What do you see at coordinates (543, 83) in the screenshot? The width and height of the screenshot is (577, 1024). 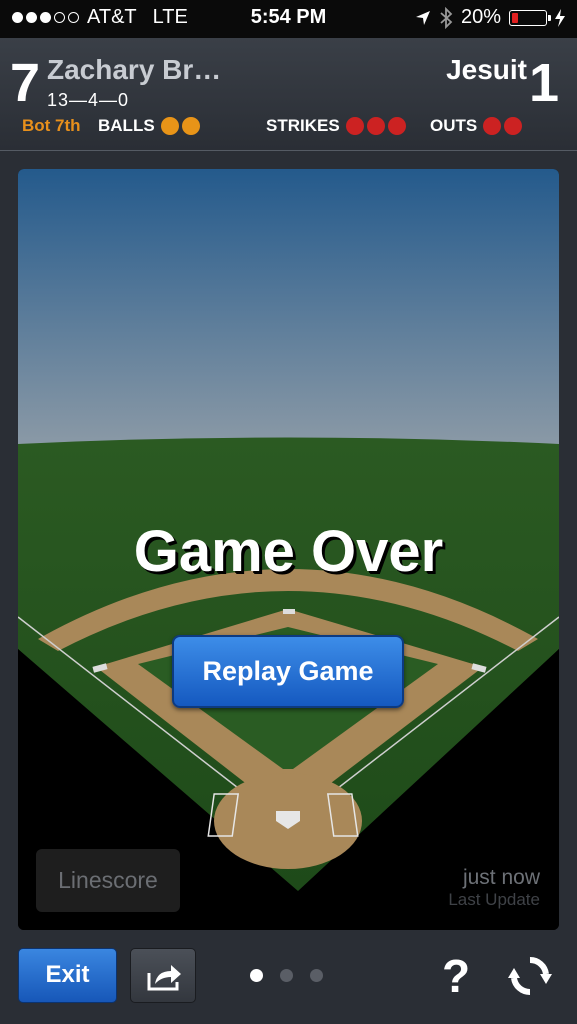 I see `home-score: 1` at bounding box center [543, 83].